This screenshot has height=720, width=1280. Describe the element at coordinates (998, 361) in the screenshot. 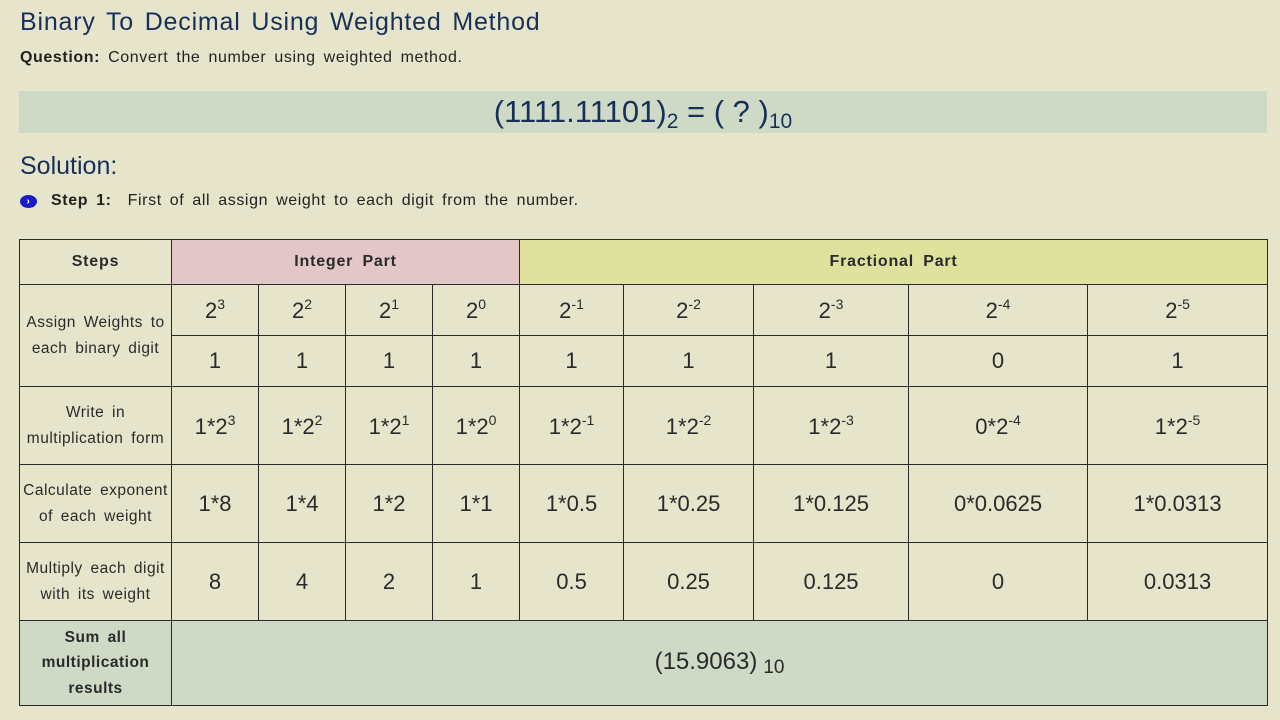

I see `digit-cell: 0` at that location.